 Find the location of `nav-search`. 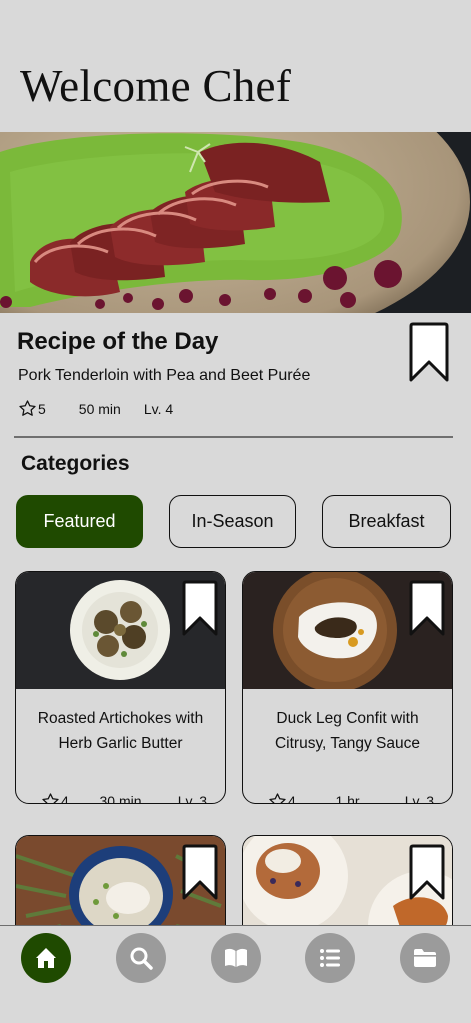

nav-search is located at coordinates (141, 958).